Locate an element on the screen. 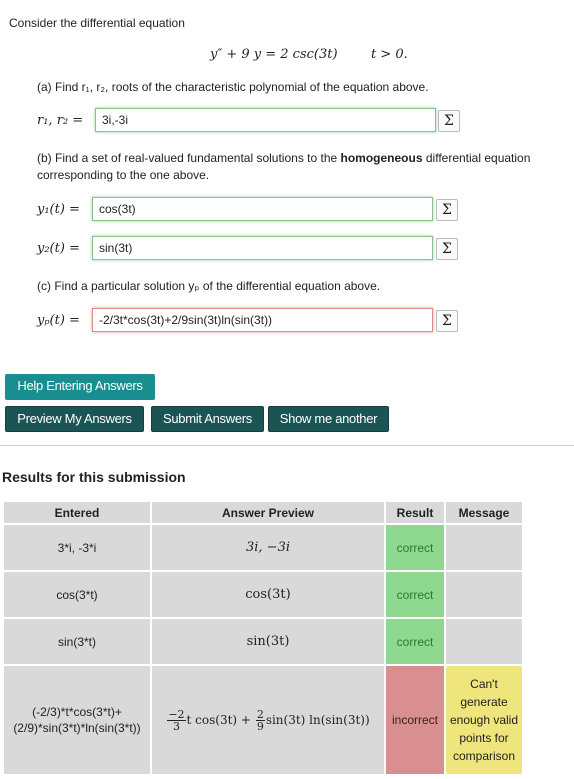 Image resolution: width=574 pixels, height=779 pixels. fraction-two-ninths: 29 is located at coordinates (260, 720).